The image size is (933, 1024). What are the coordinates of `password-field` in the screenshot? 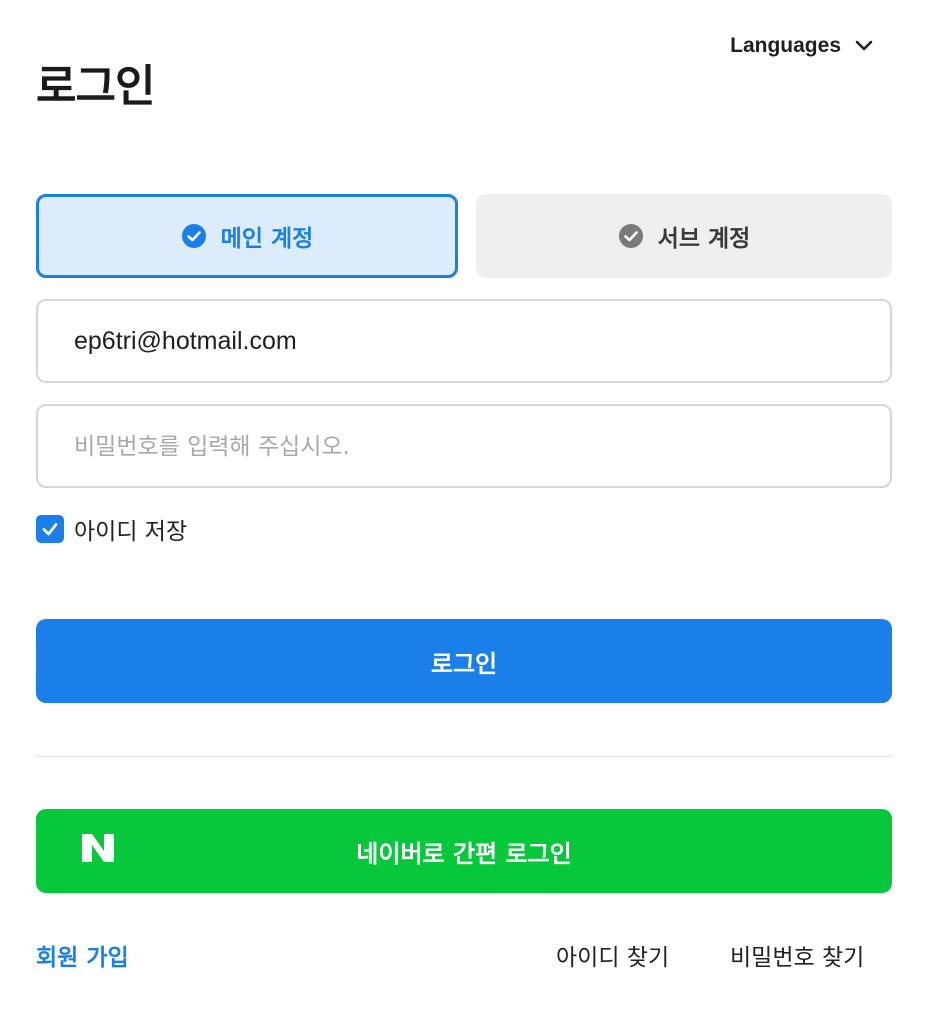 It's located at (464, 446).